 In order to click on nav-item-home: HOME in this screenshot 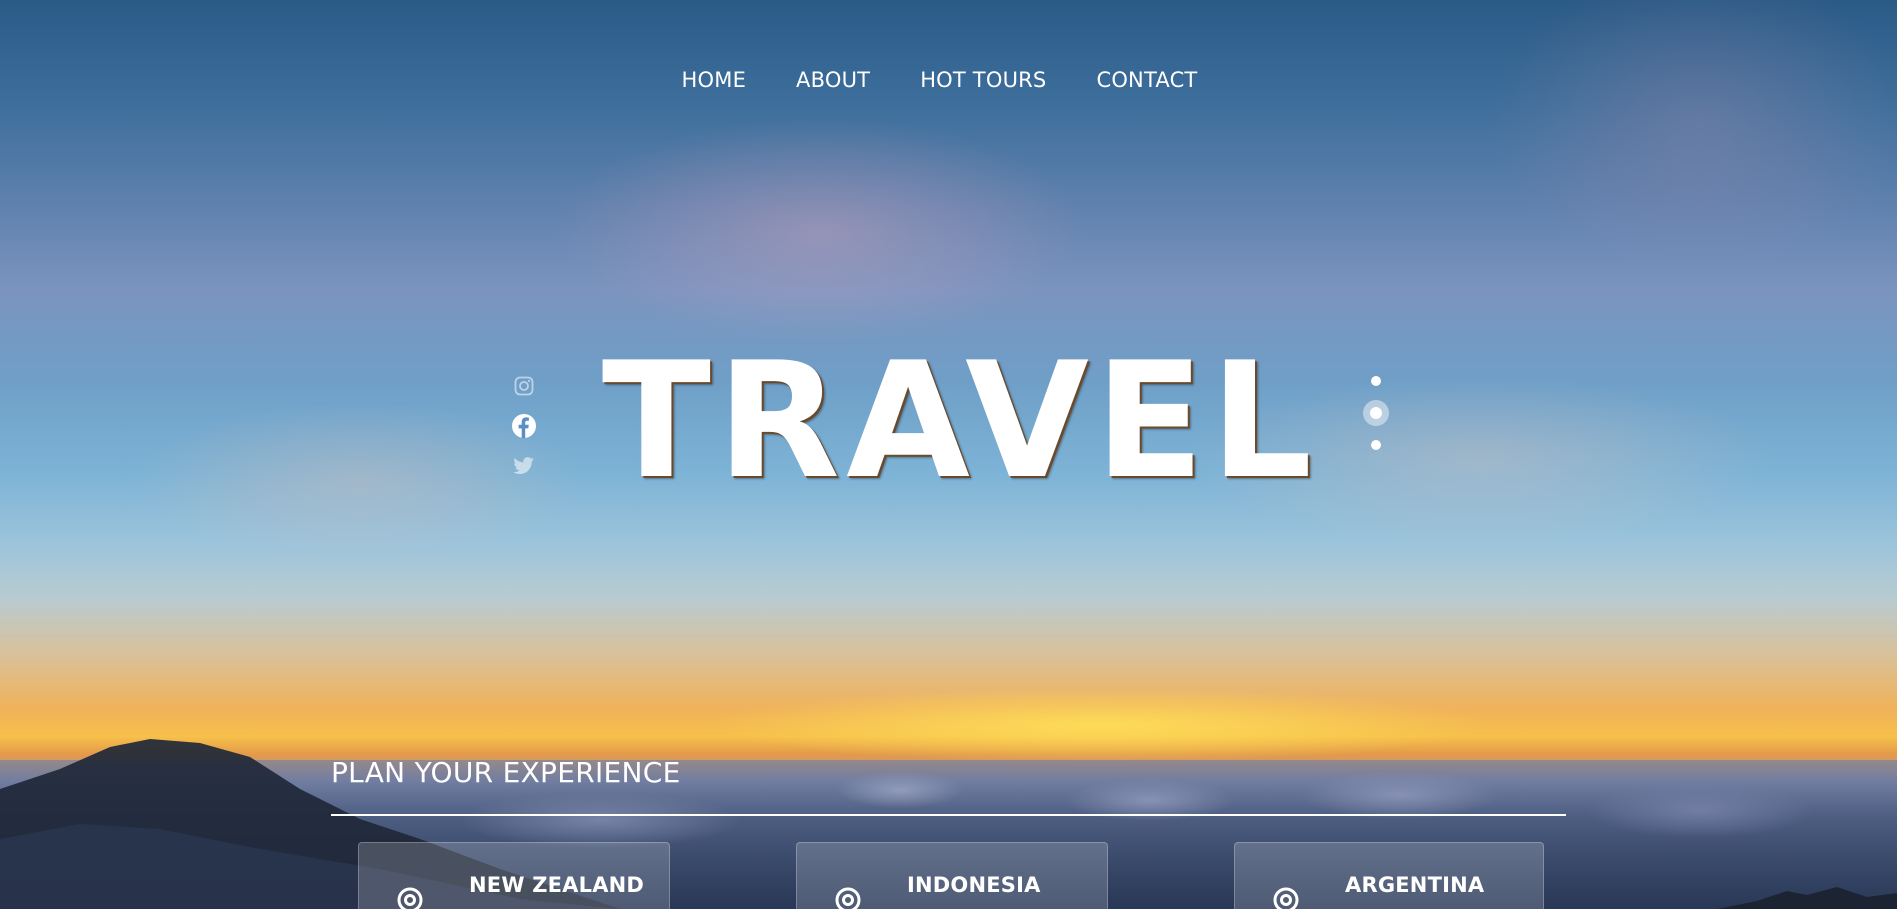, I will do `click(714, 80)`.